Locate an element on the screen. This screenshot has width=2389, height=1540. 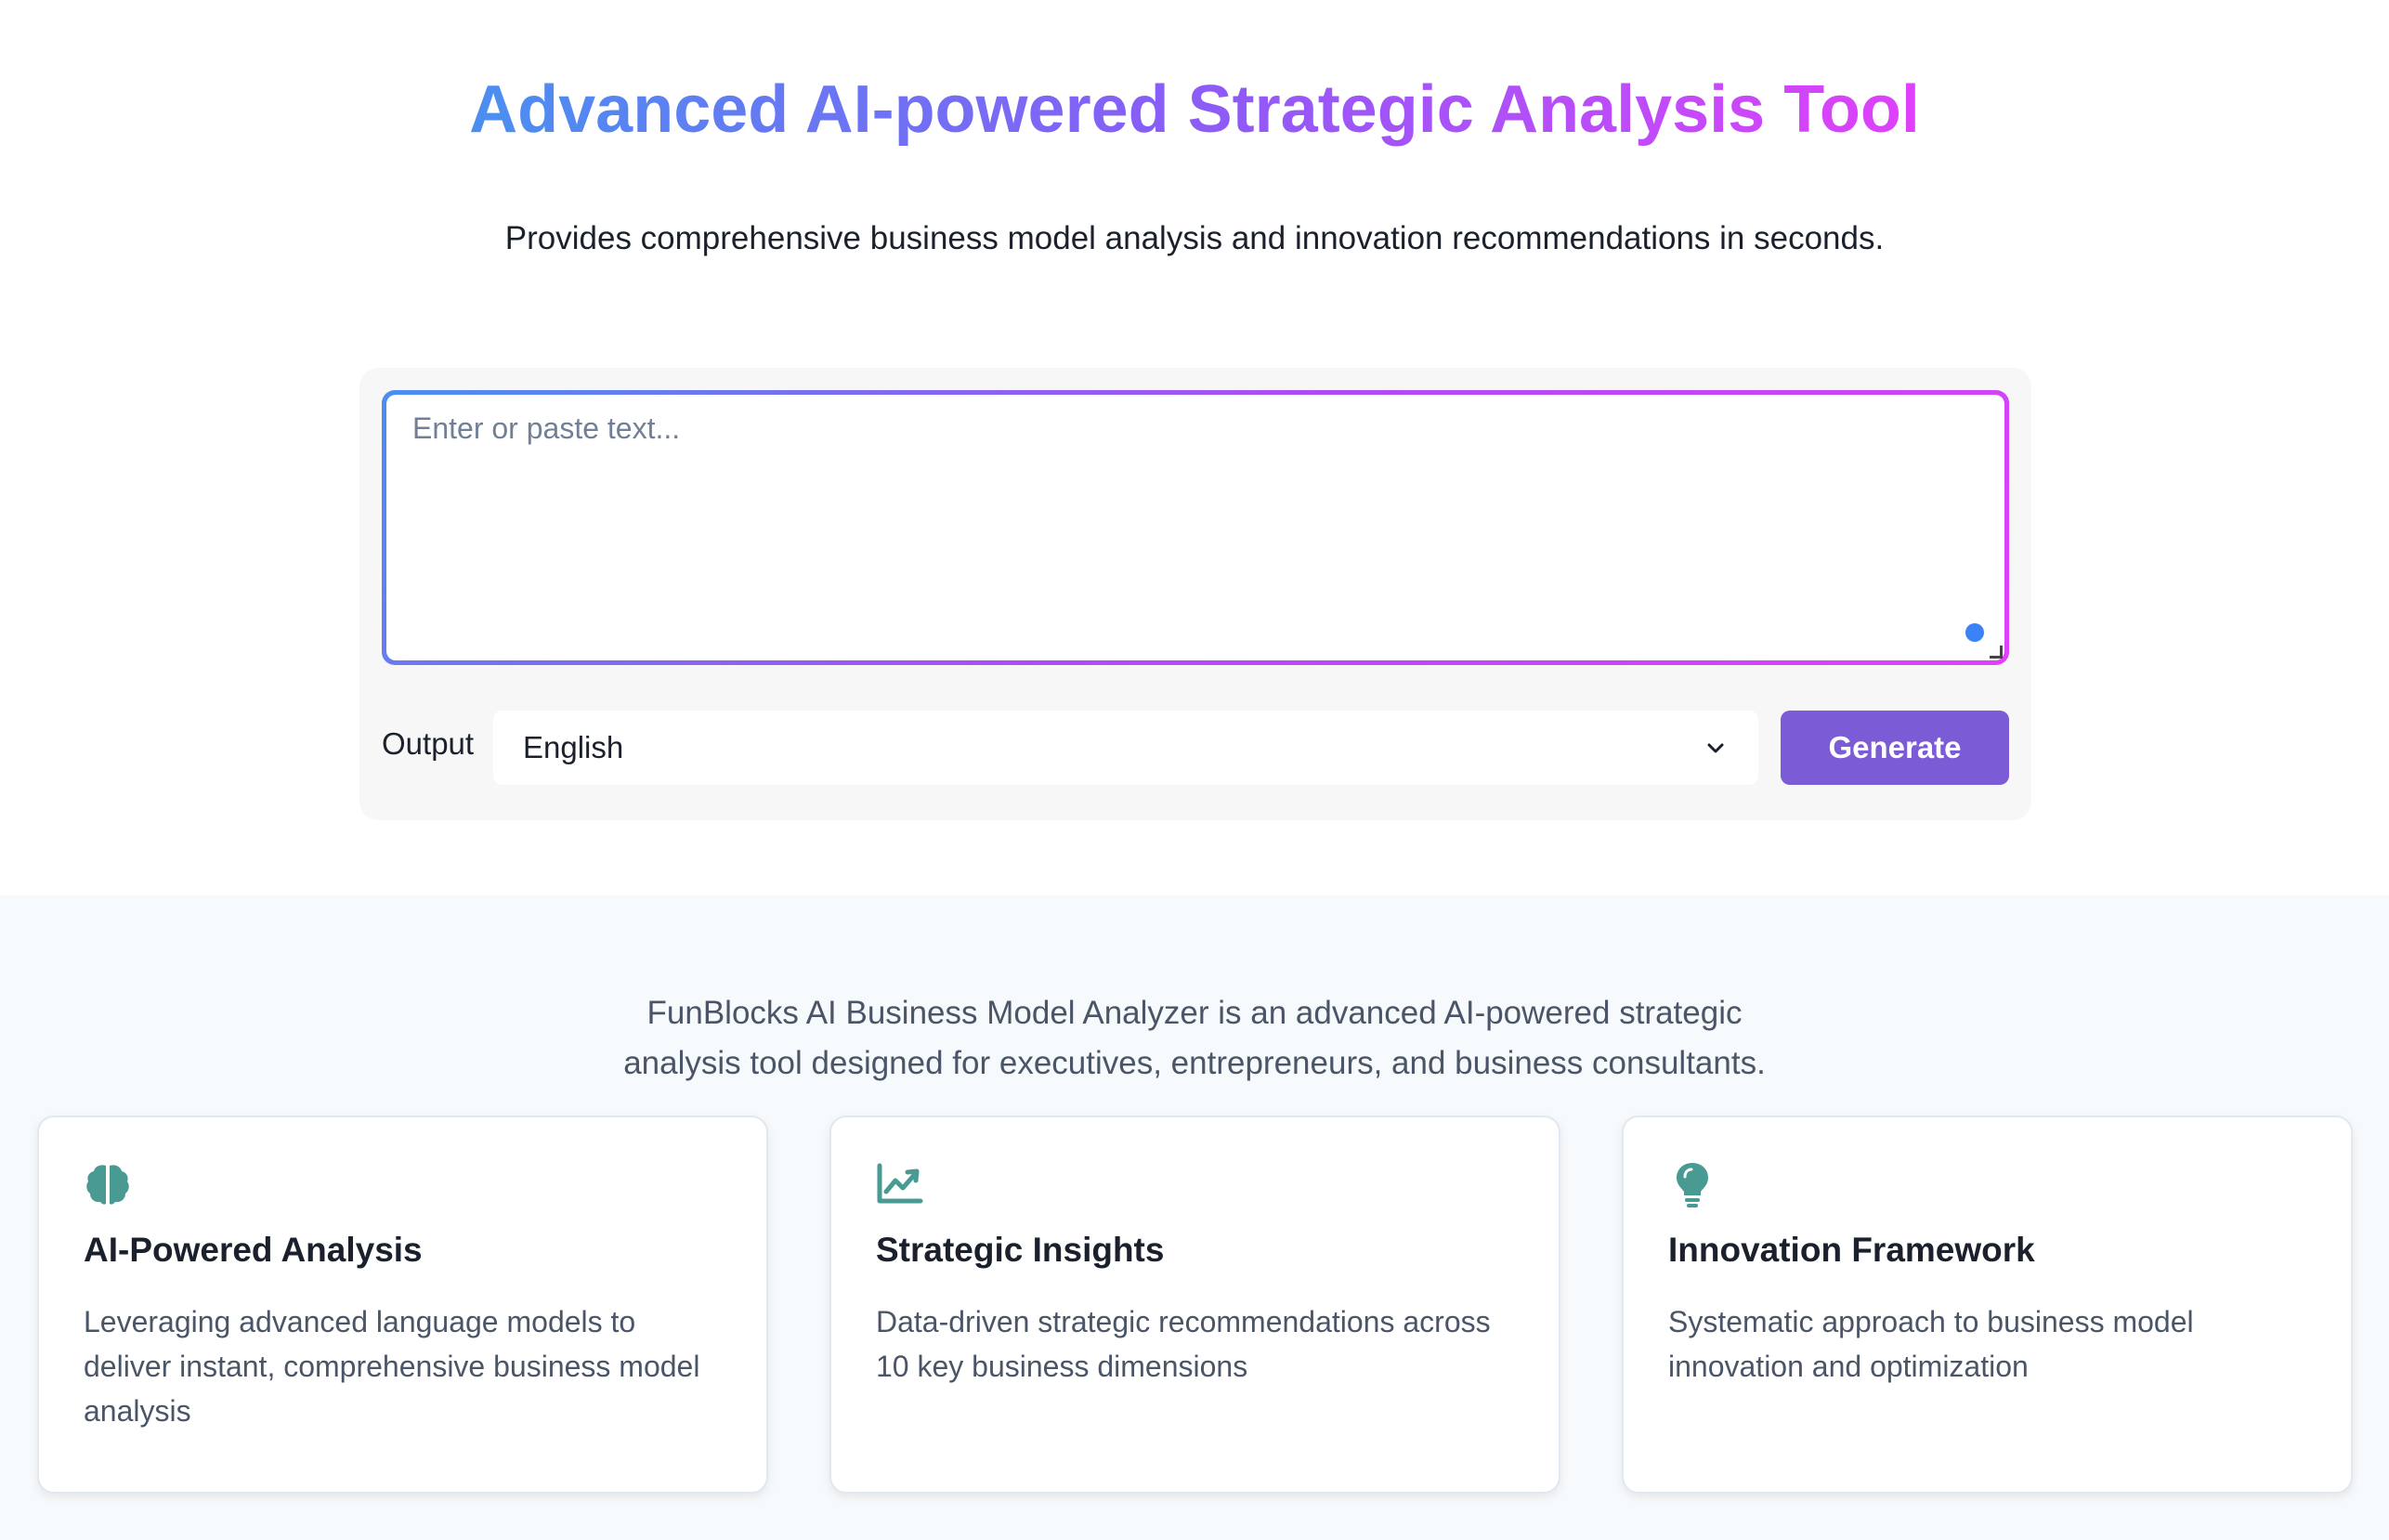
text-input is located at coordinates (1195, 527).